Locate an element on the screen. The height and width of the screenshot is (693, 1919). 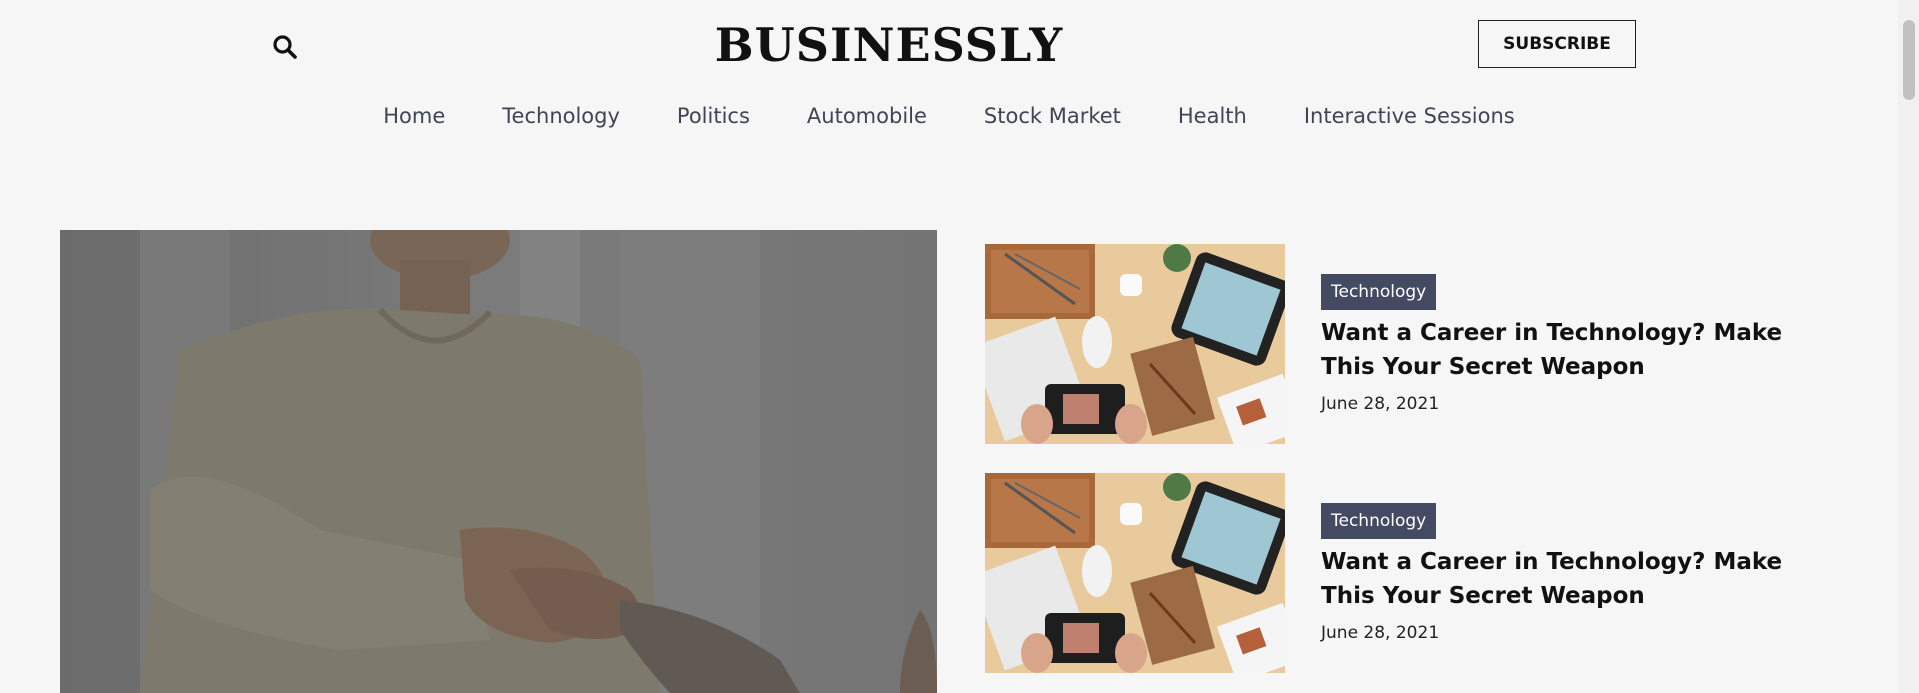
nav-item-politics: Politics is located at coordinates (713, 116).